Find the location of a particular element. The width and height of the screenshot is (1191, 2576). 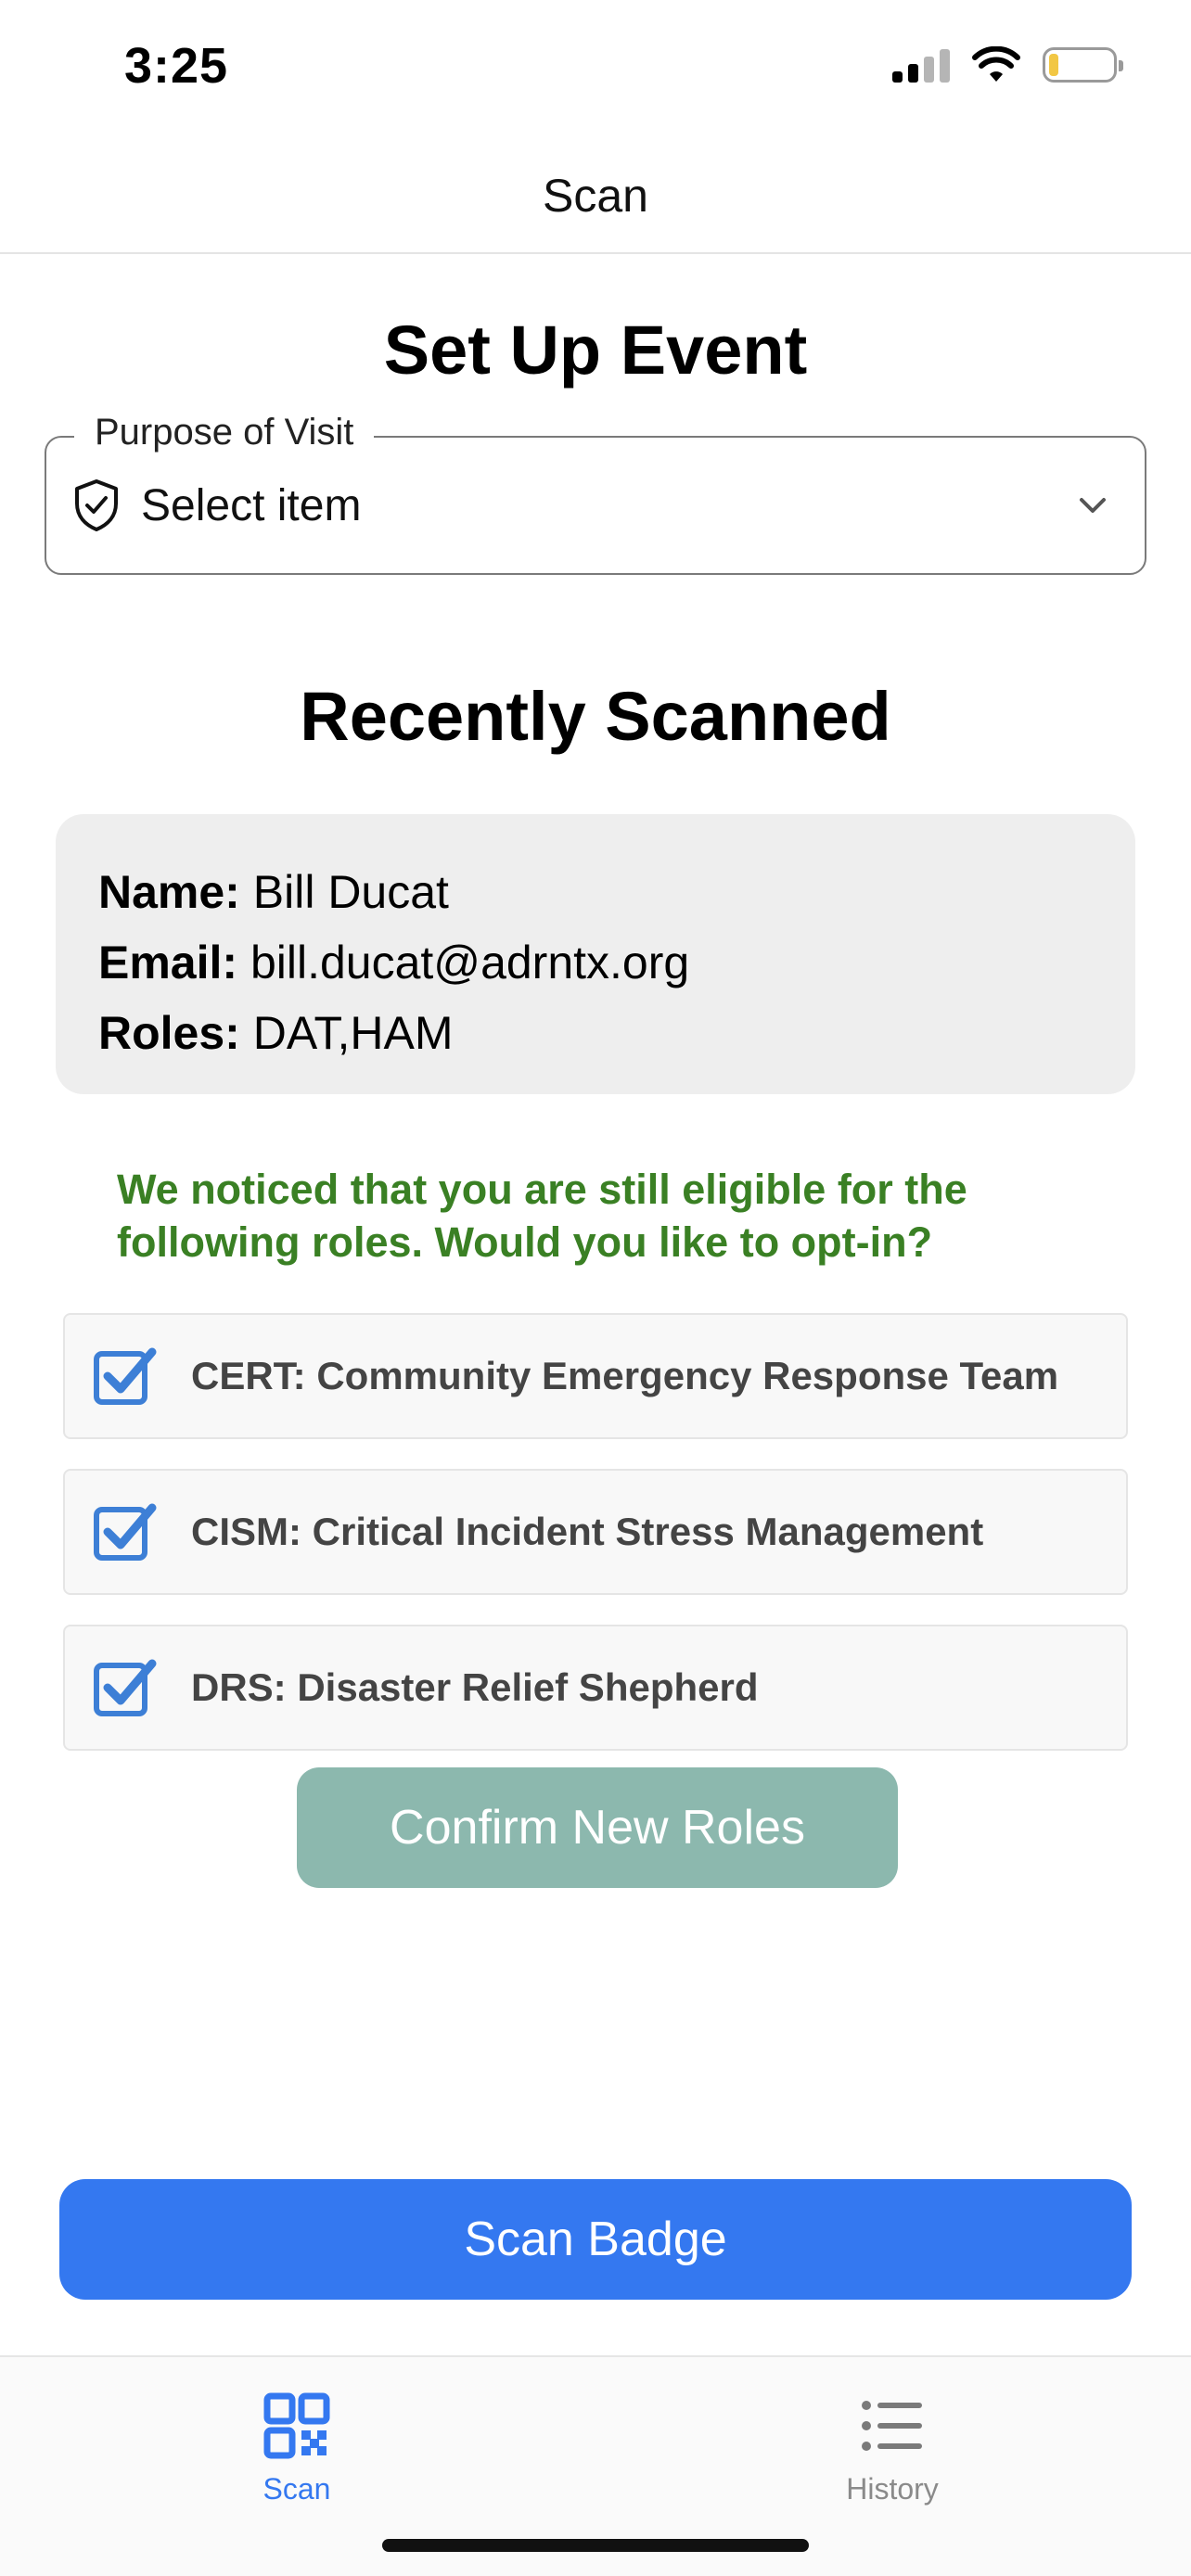

email-value: bill.ducat@adrntx.org is located at coordinates (470, 963).